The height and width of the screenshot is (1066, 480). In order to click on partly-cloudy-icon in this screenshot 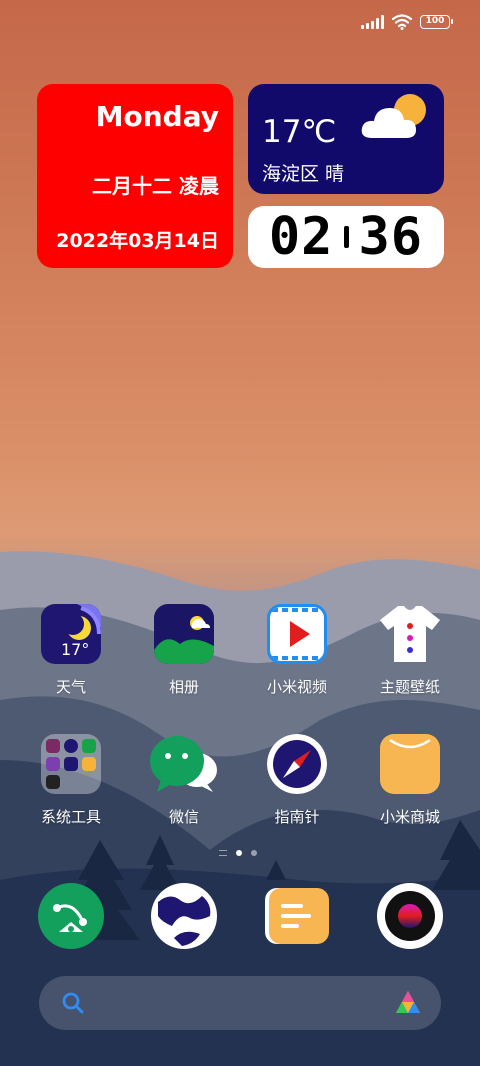, I will do `click(393, 116)`.